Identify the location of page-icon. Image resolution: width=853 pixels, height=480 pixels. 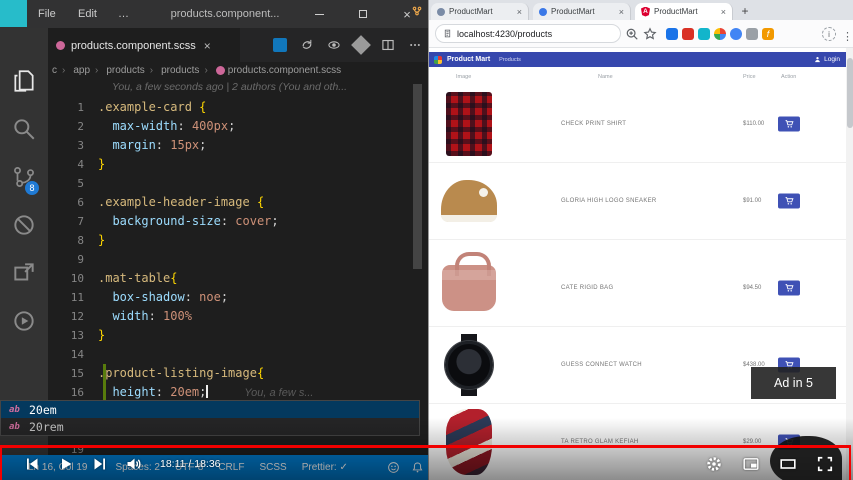
(447, 33).